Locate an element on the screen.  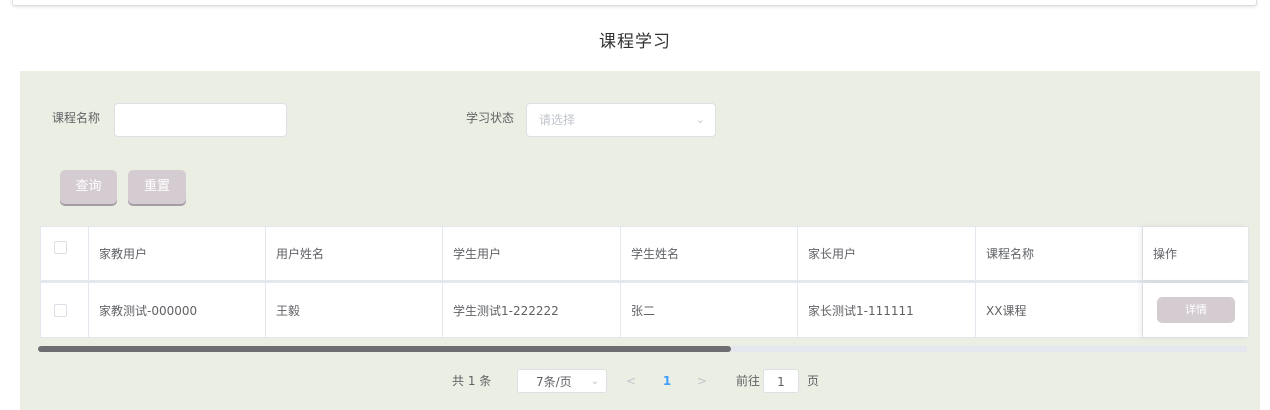
goto-page-input: 1 is located at coordinates (781, 381).